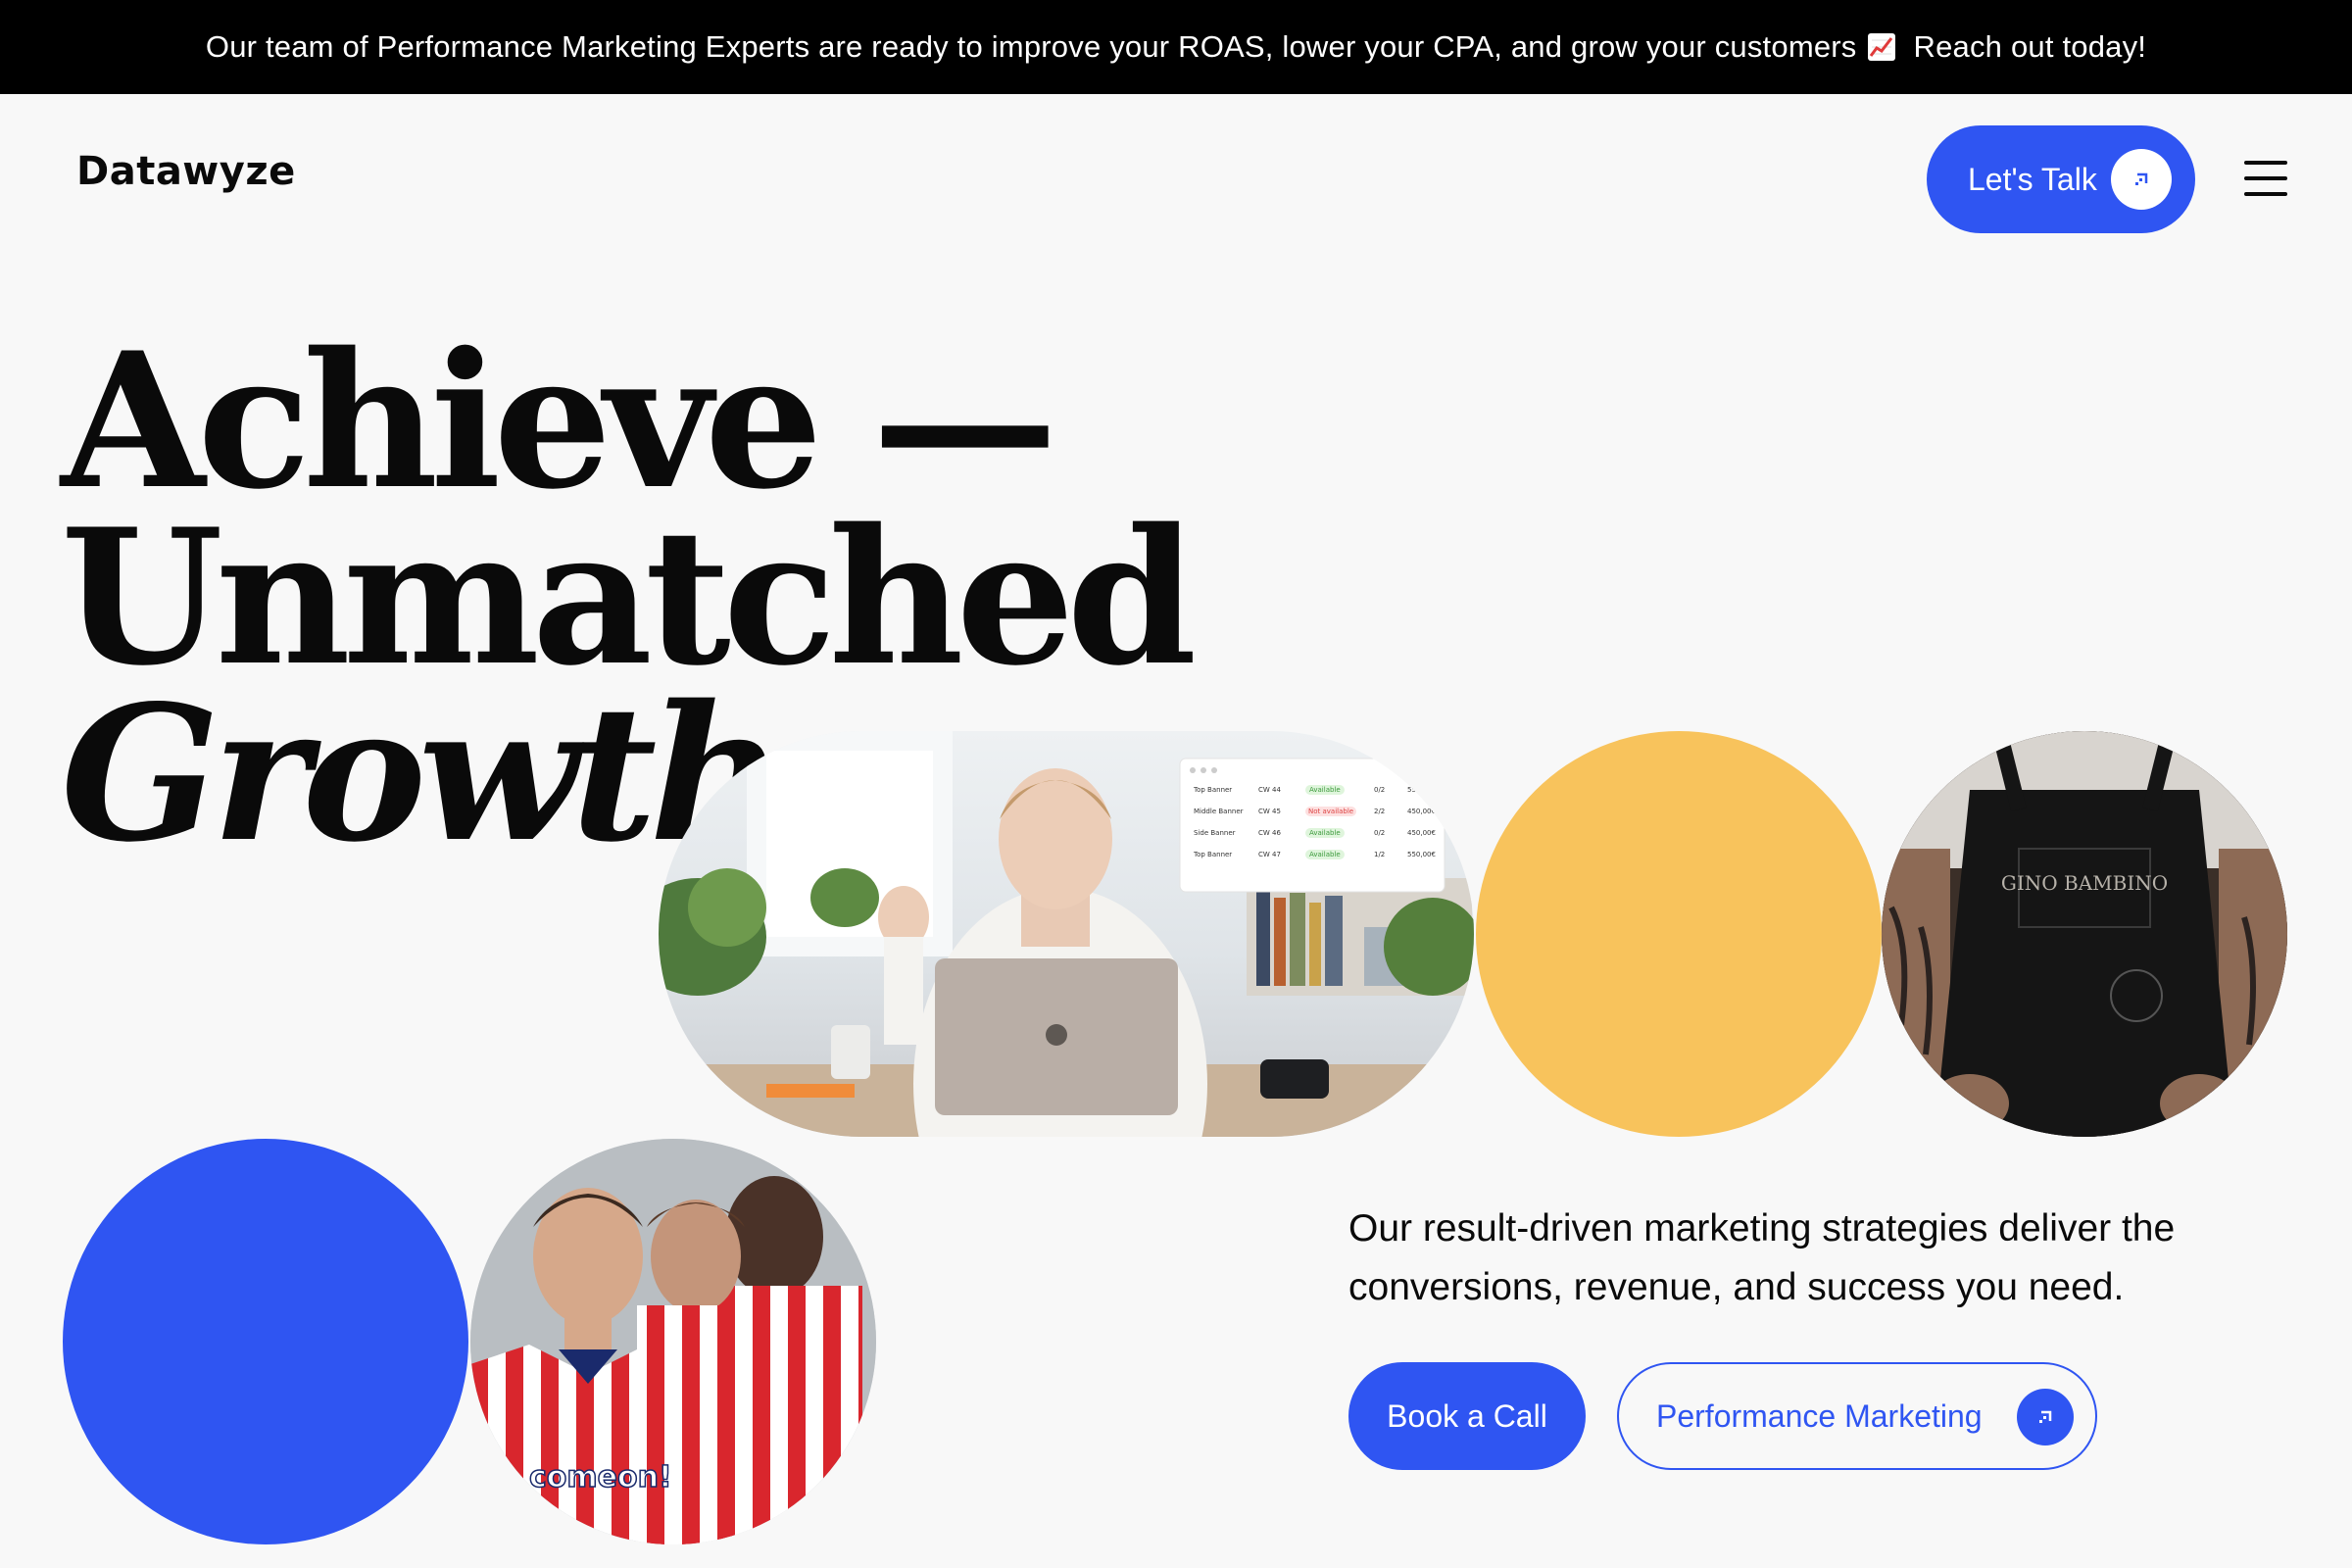  Describe the element at coordinates (1413, 790) in the screenshot. I see `dashboard-row-1-price: 55..` at that location.